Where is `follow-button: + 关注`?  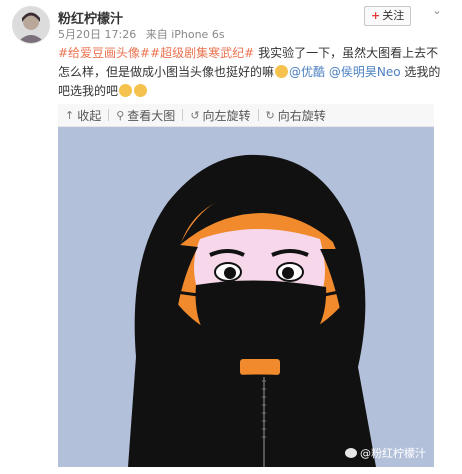 follow-button: + 关注 is located at coordinates (388, 16).